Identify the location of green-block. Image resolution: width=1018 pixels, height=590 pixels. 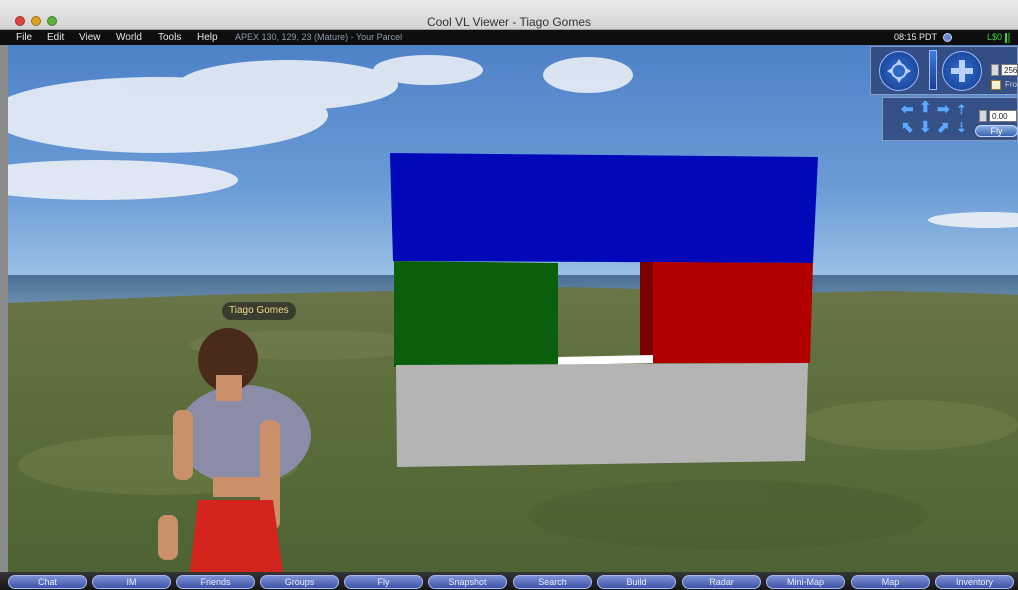
(476, 314).